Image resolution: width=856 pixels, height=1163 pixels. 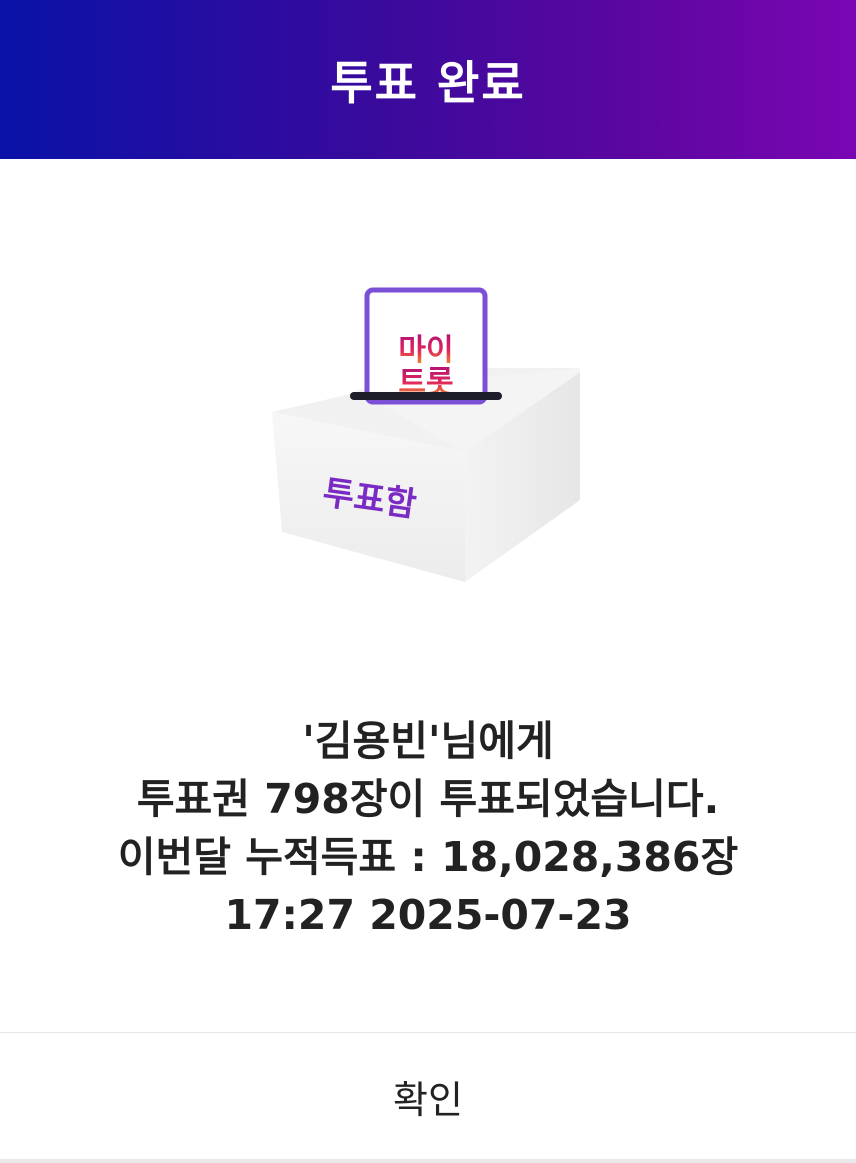 I want to click on dialog-title: 투표 완료, so click(x=428, y=82).